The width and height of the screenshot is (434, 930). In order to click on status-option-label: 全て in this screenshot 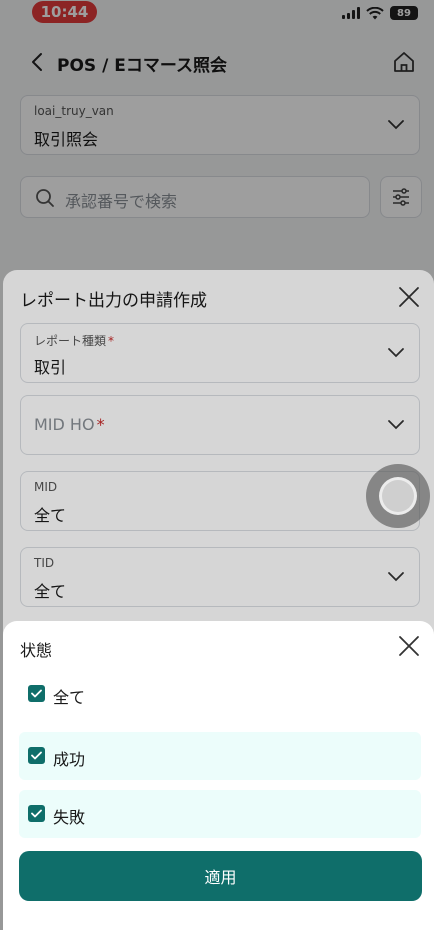, I will do `click(69, 697)`.